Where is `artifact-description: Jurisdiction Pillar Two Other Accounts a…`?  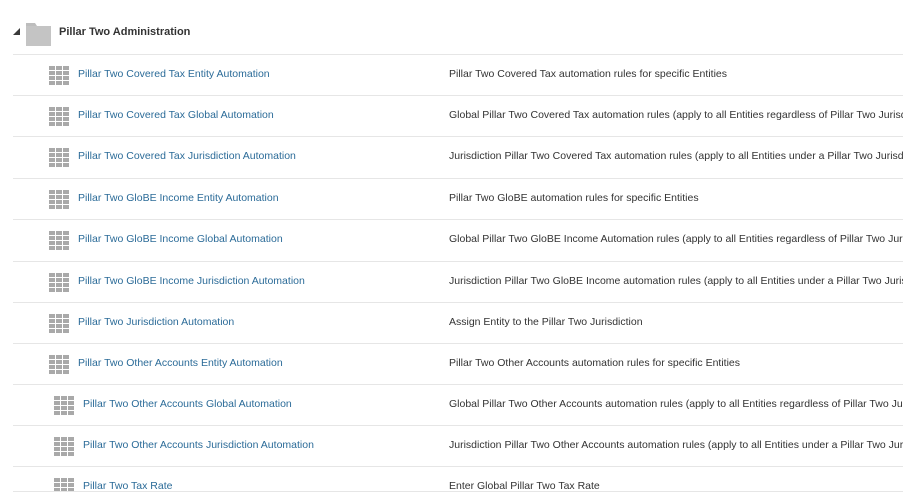 artifact-description: Jurisdiction Pillar Two Other Accounts a… is located at coordinates (676, 445).